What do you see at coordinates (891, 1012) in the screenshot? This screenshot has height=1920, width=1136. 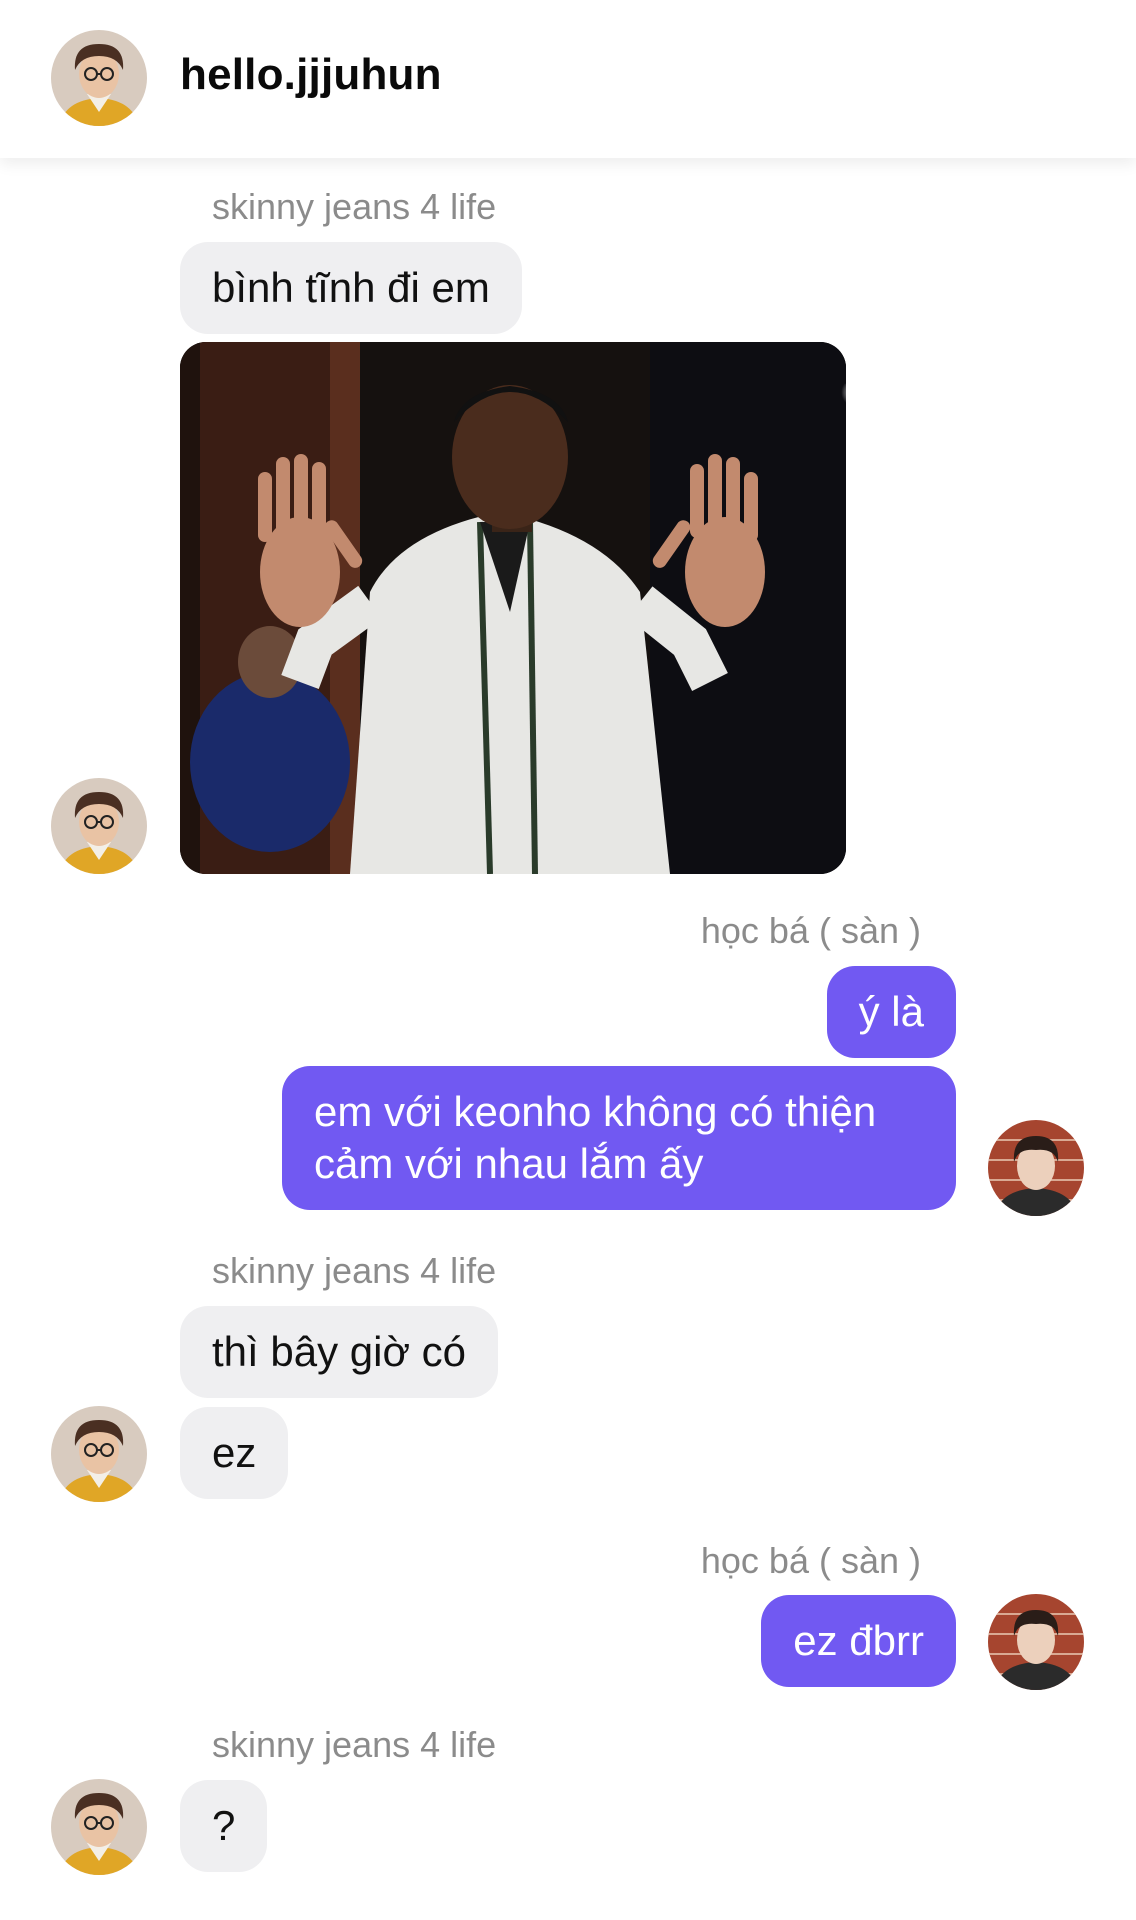 I see `message-bubble: ý là` at bounding box center [891, 1012].